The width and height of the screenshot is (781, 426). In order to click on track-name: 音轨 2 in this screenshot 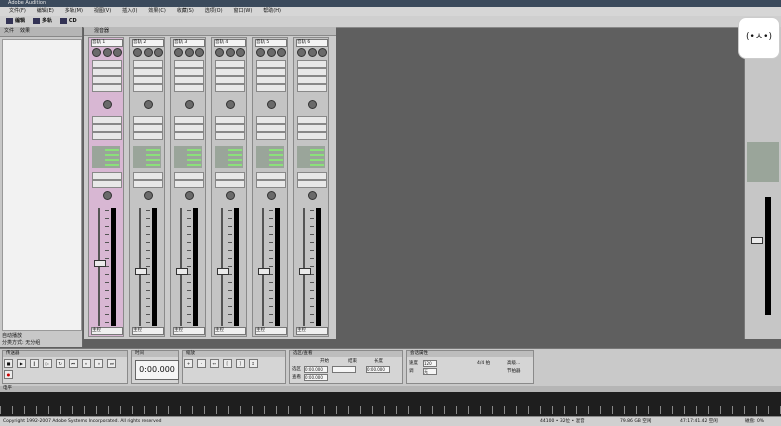, I will do `click(148, 43)`.